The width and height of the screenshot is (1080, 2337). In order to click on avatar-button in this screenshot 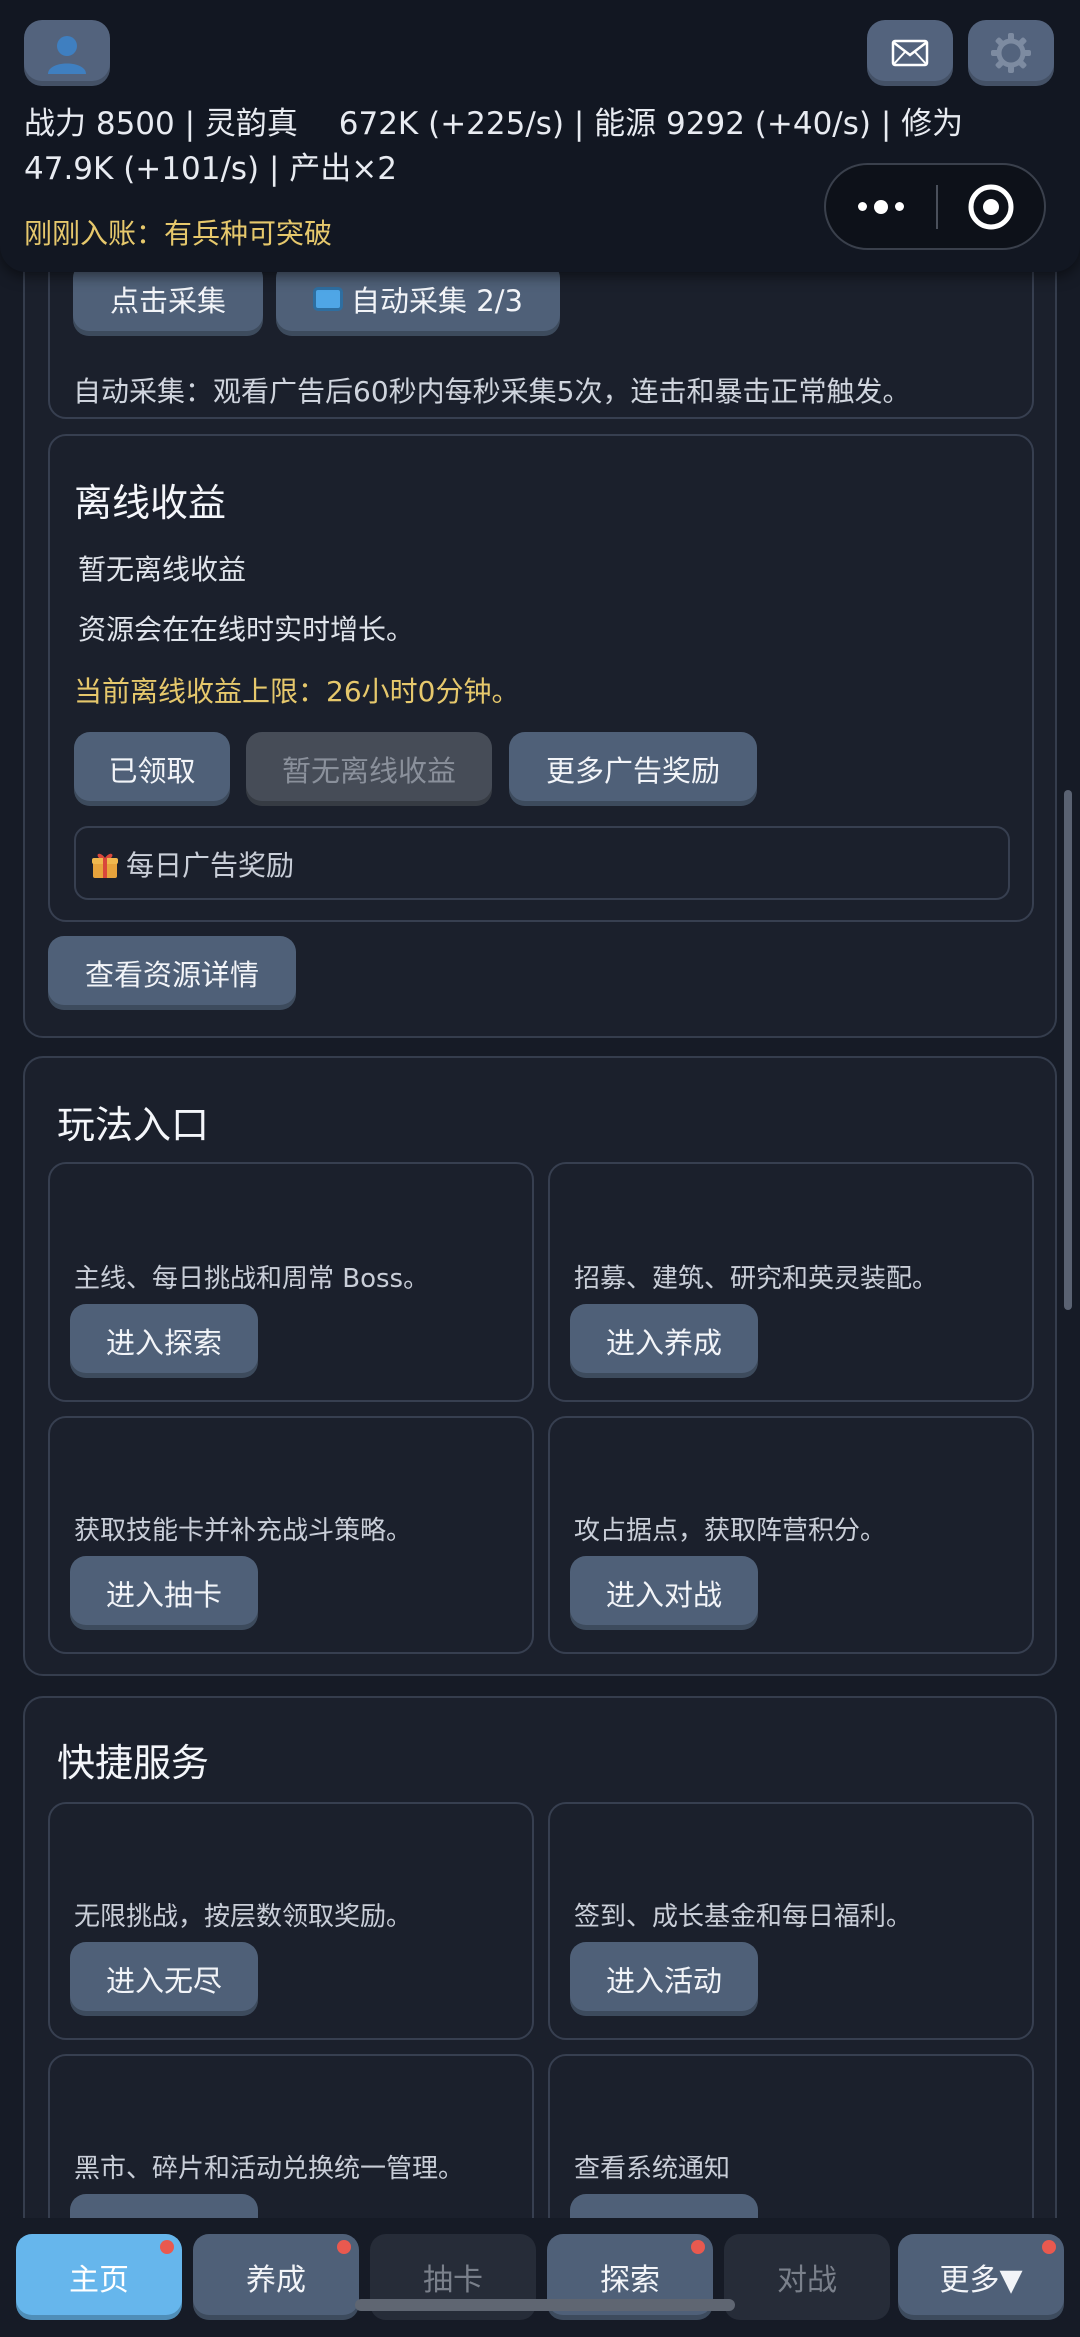, I will do `click(67, 53)`.